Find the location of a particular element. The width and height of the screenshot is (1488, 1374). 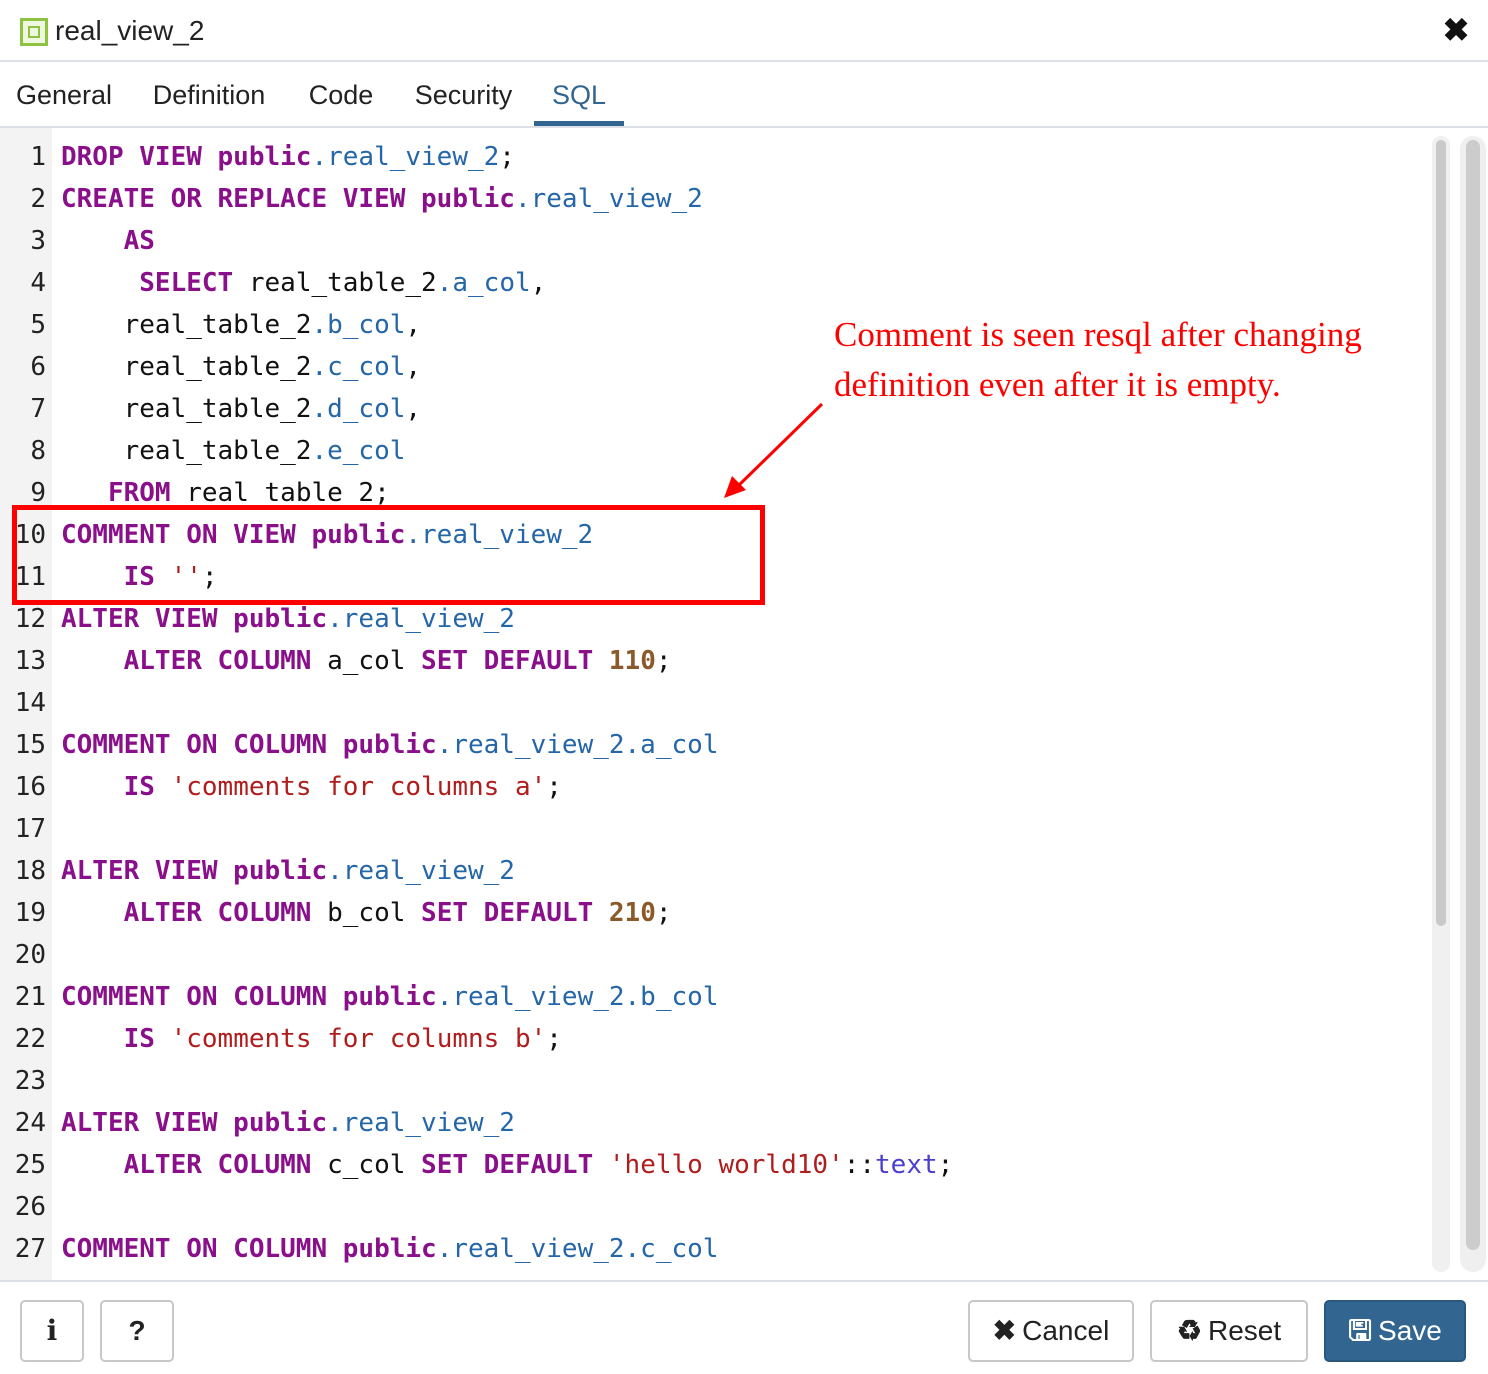

tab-security: Security is located at coordinates (463, 95).